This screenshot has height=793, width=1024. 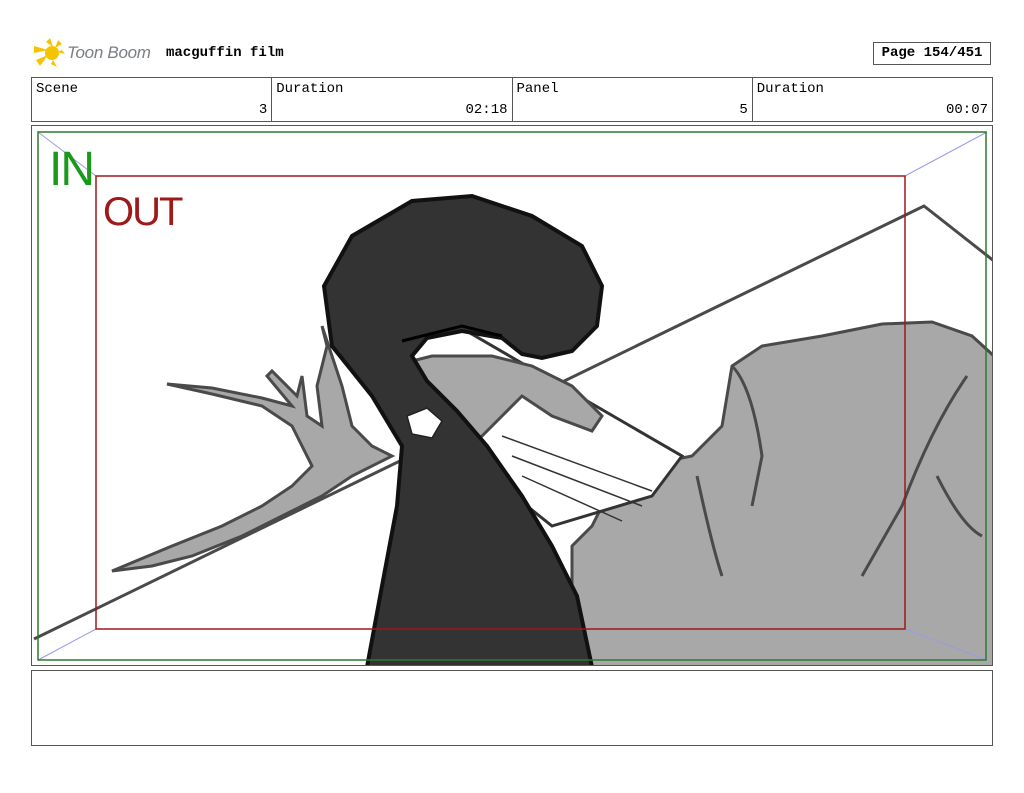 What do you see at coordinates (225, 53) in the screenshot?
I see `film-title: macguffin film` at bounding box center [225, 53].